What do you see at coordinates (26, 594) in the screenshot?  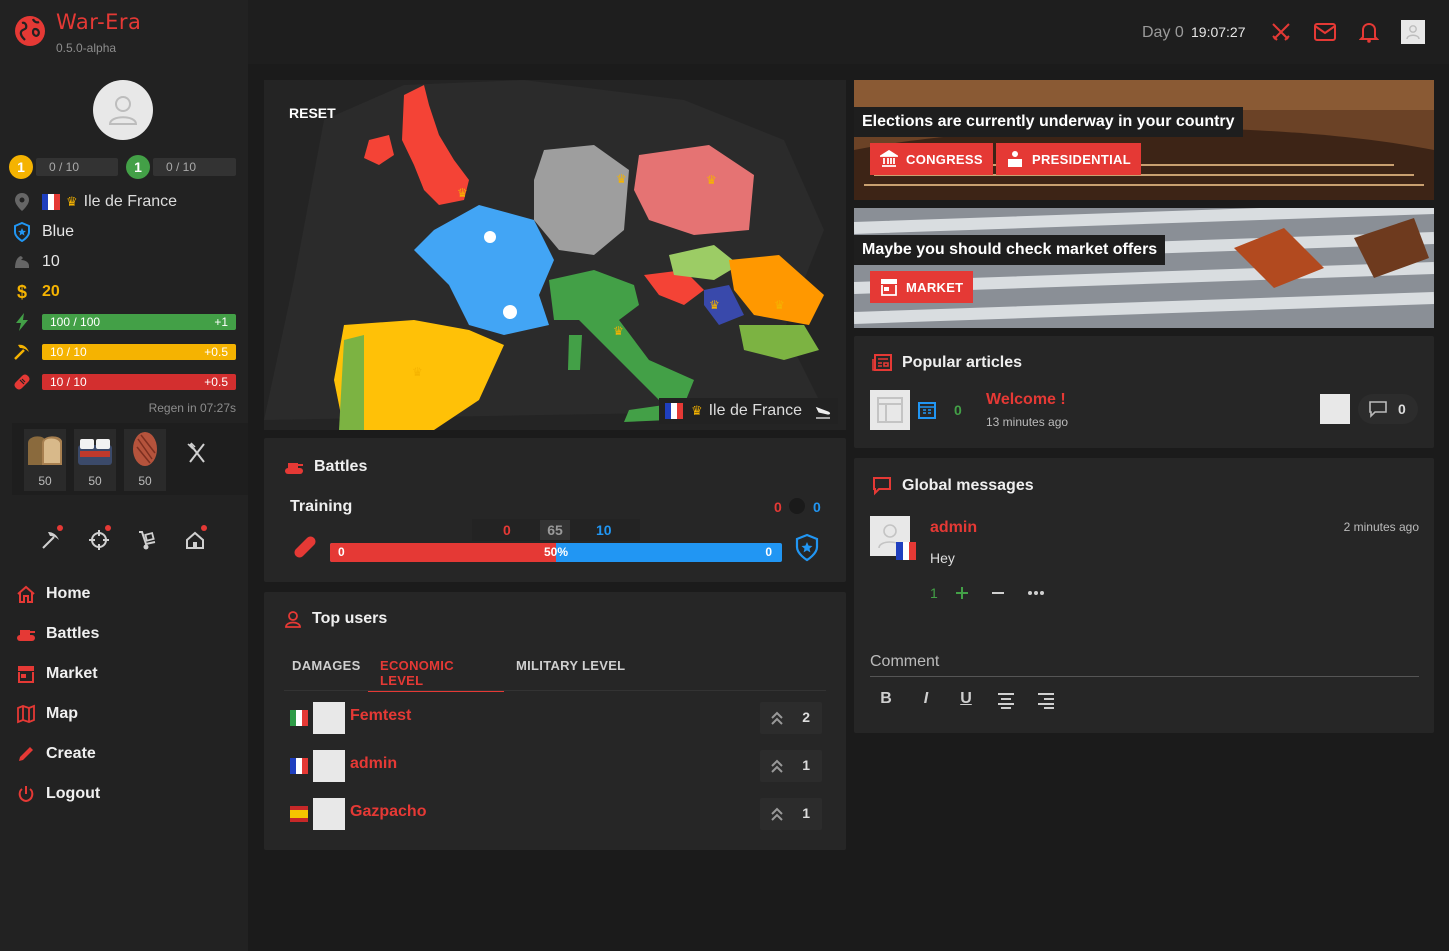 I see `home-icon` at bounding box center [26, 594].